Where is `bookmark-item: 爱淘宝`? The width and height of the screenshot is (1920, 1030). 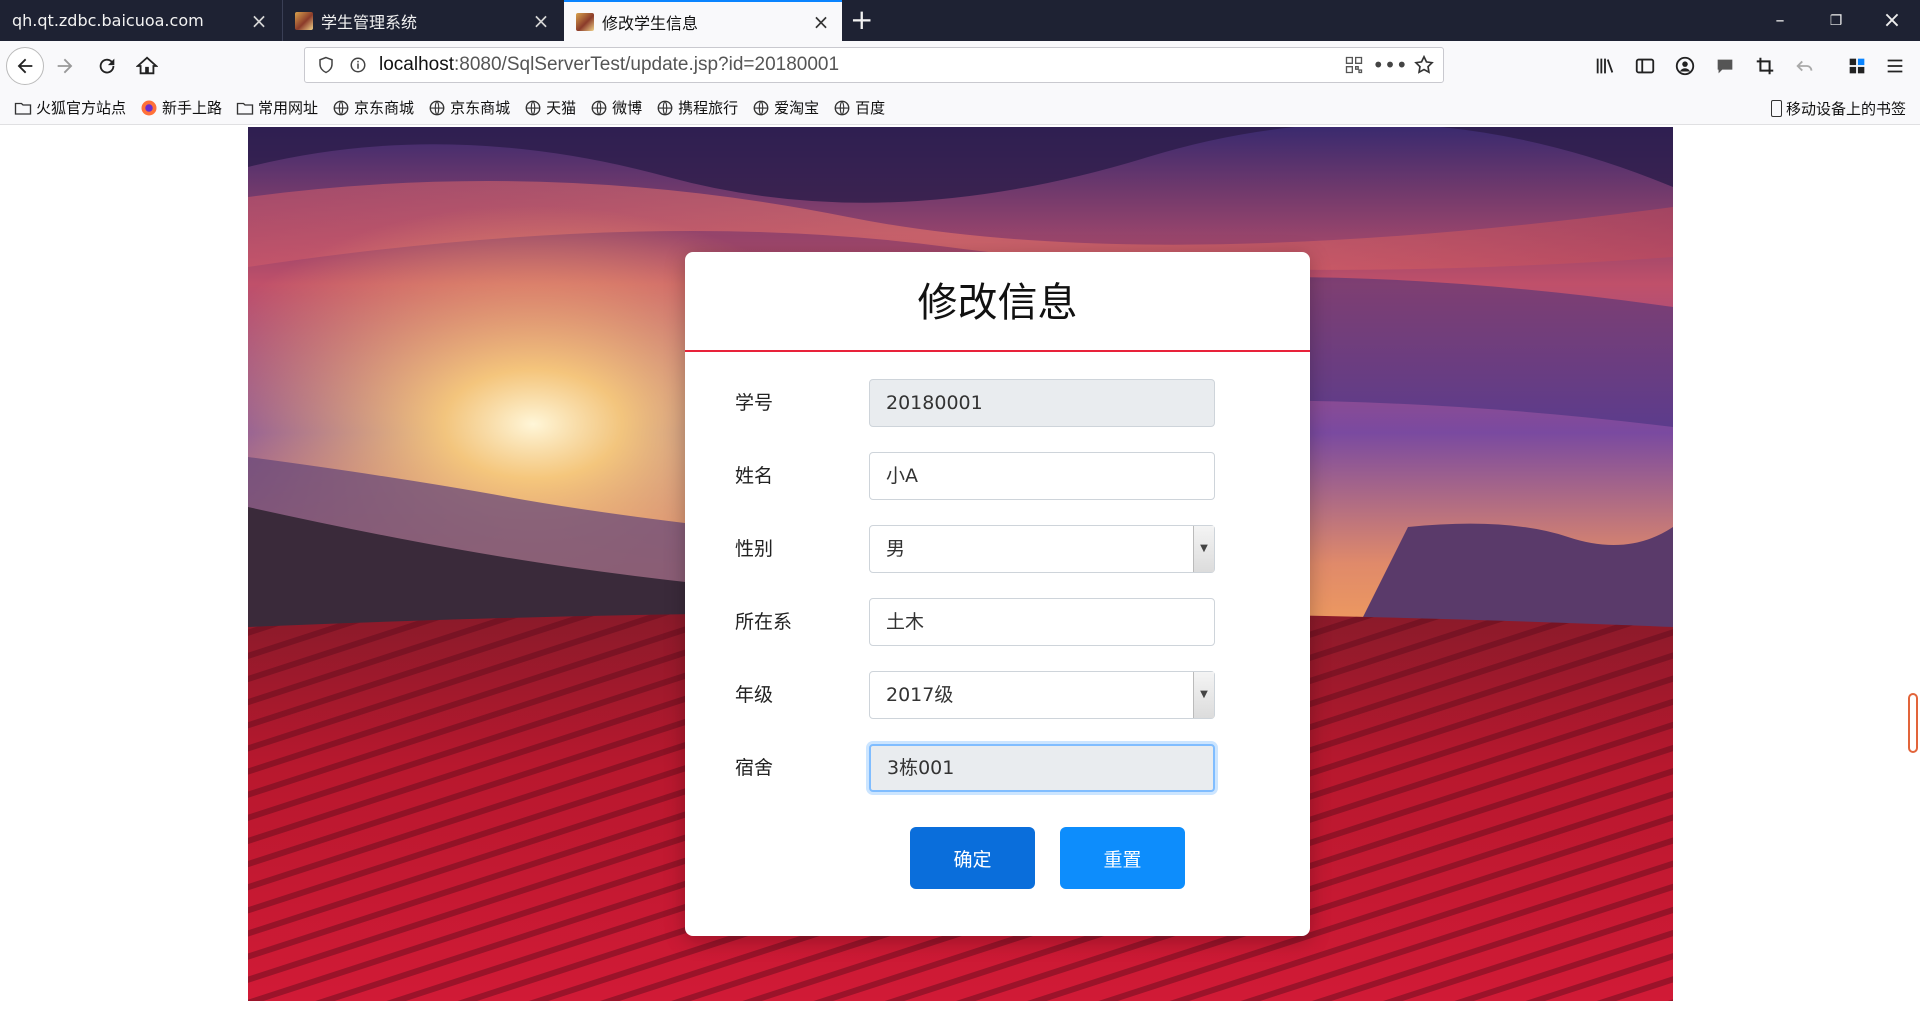 bookmark-item: 爱淘宝 is located at coordinates (785, 107).